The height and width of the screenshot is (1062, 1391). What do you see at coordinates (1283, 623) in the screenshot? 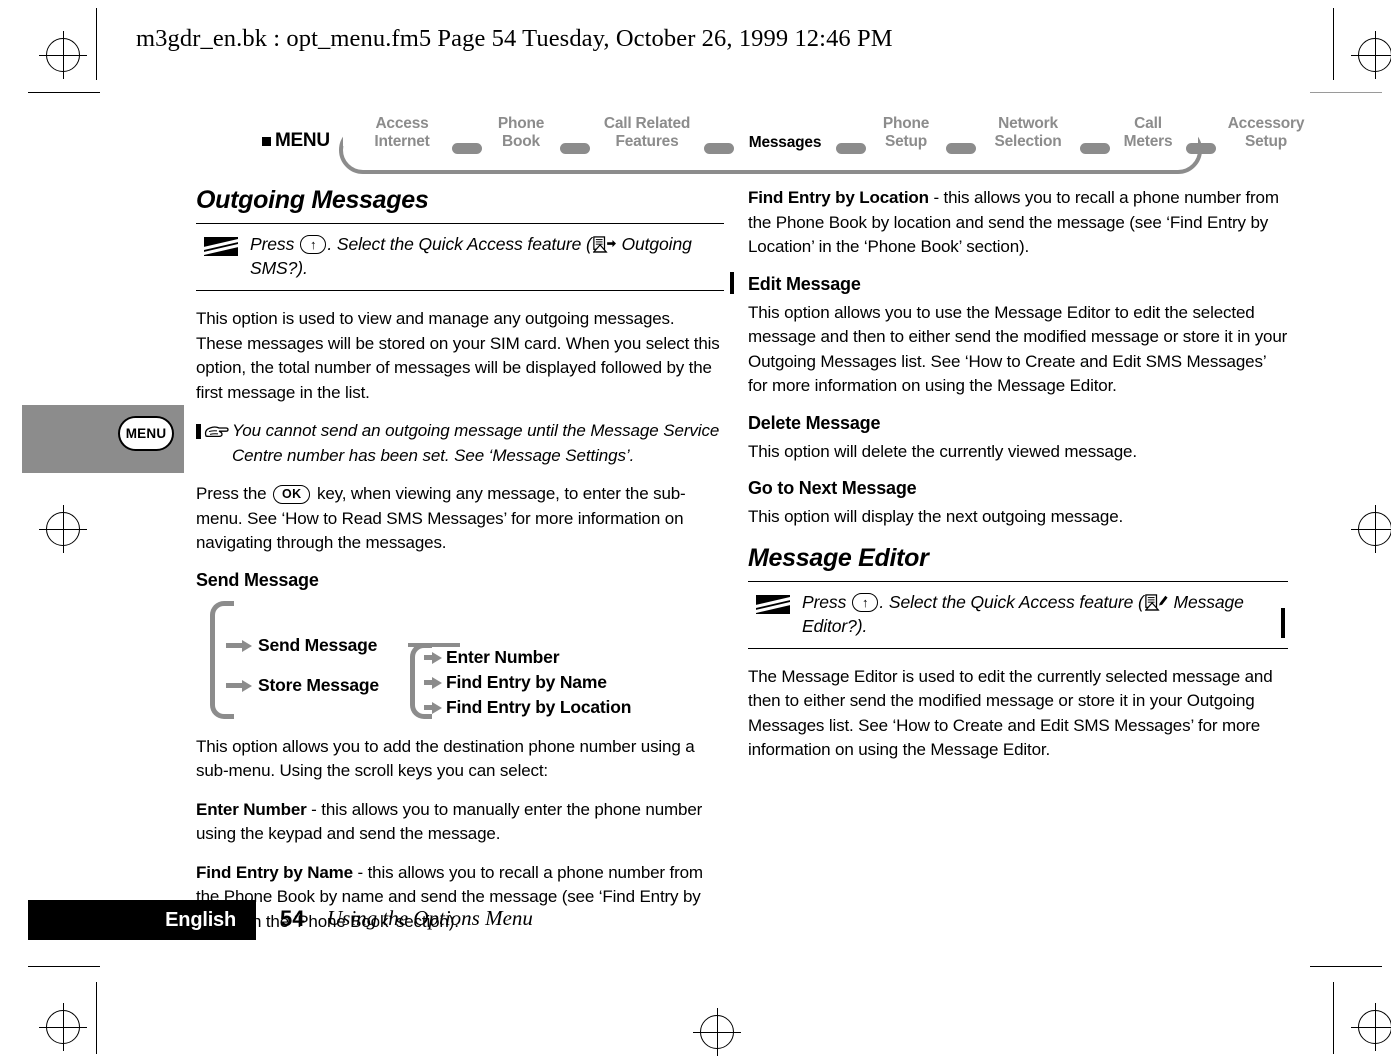
I see `change-bar-message-editor` at bounding box center [1283, 623].